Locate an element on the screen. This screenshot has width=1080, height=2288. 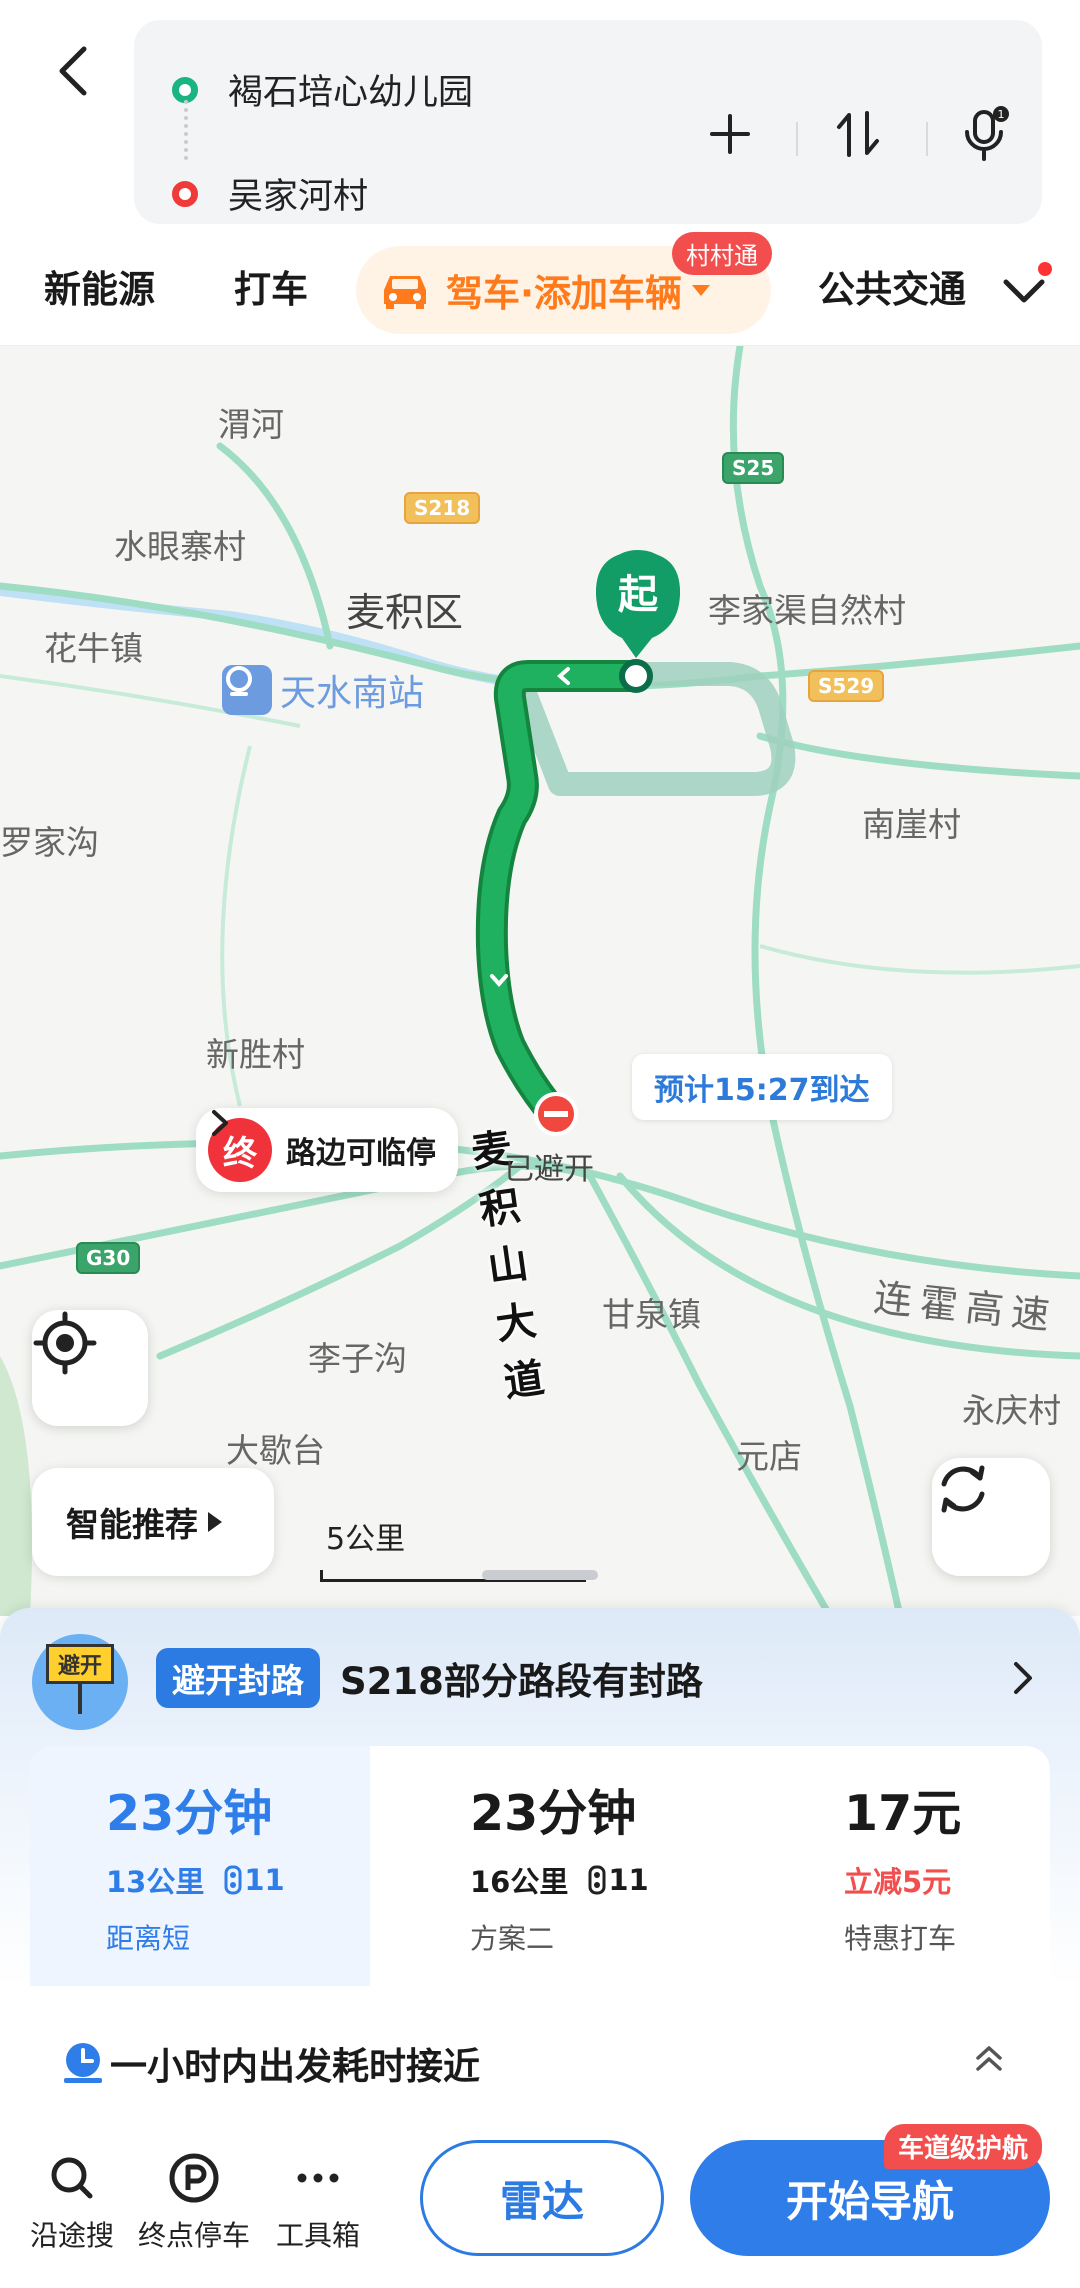
road-closure-notice: 避开 避开封路 S218部分路段有封路 is located at coordinates (541, 1679).